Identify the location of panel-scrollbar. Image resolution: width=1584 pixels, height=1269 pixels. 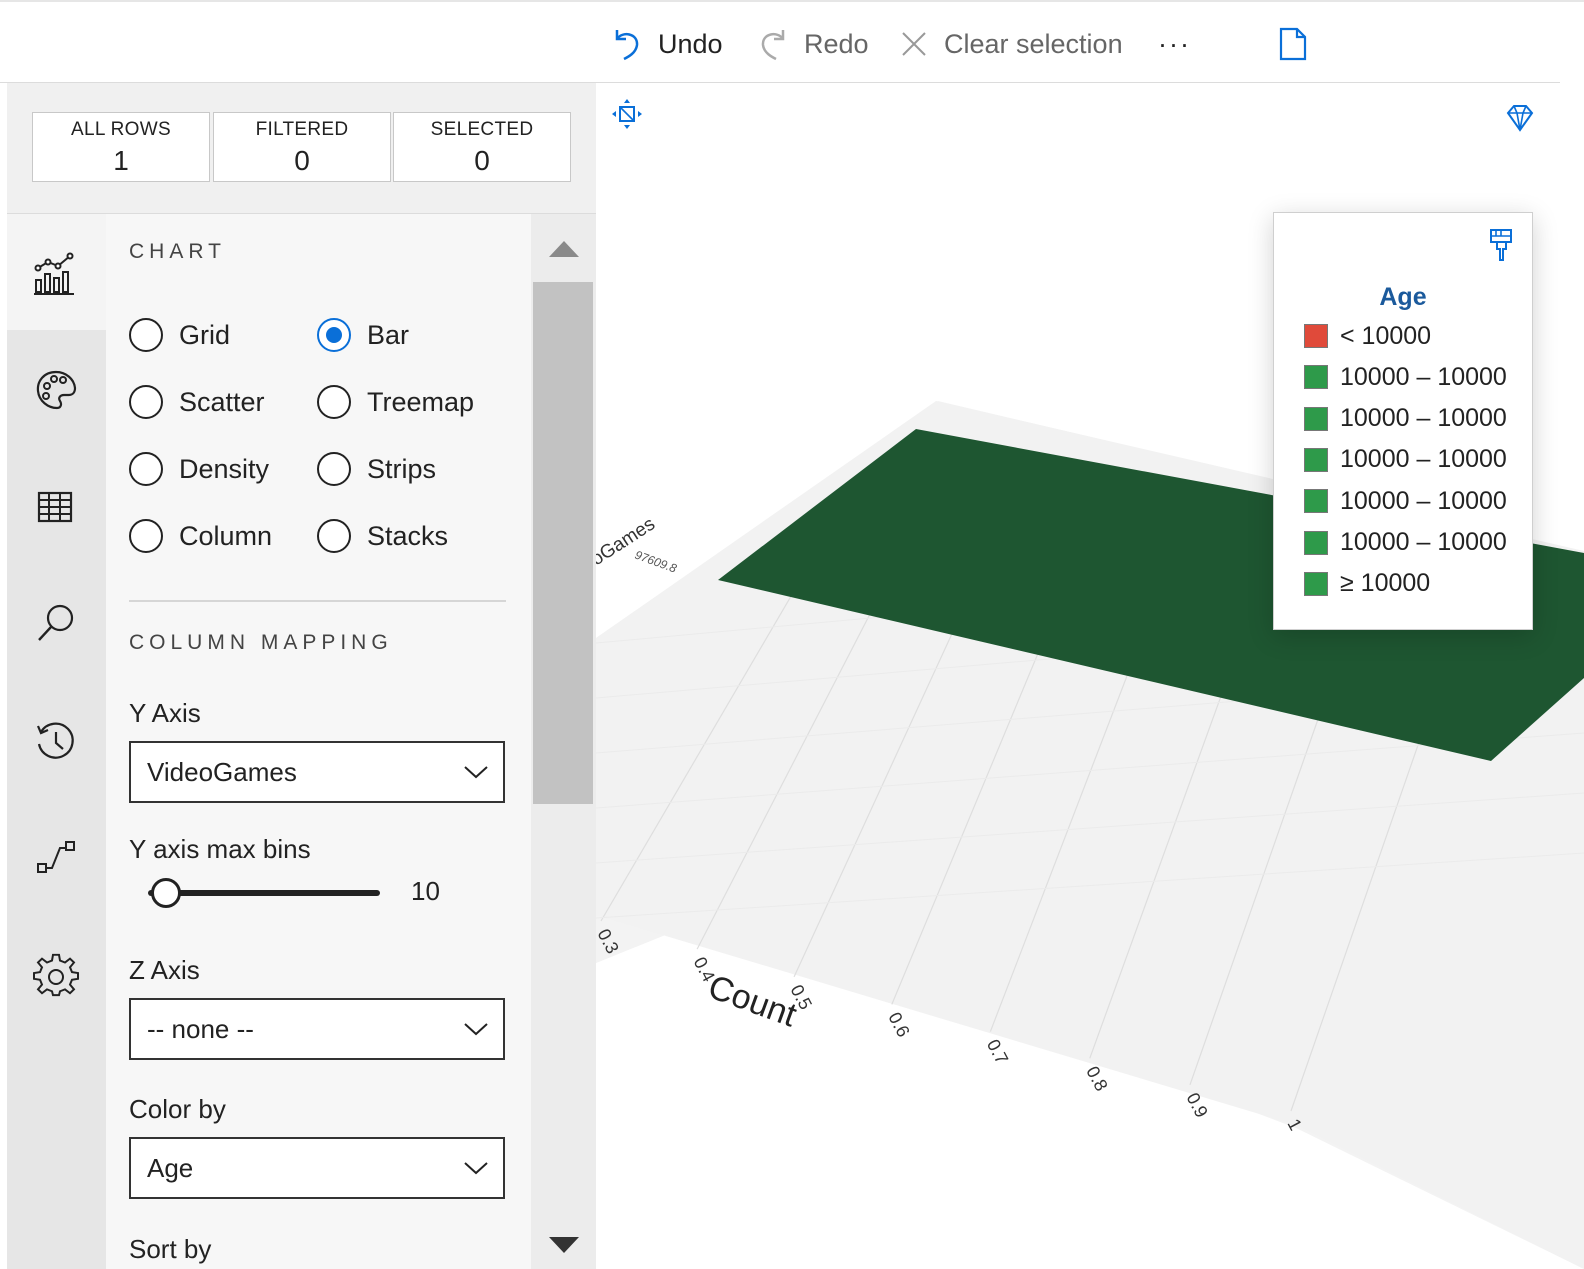
(563, 741).